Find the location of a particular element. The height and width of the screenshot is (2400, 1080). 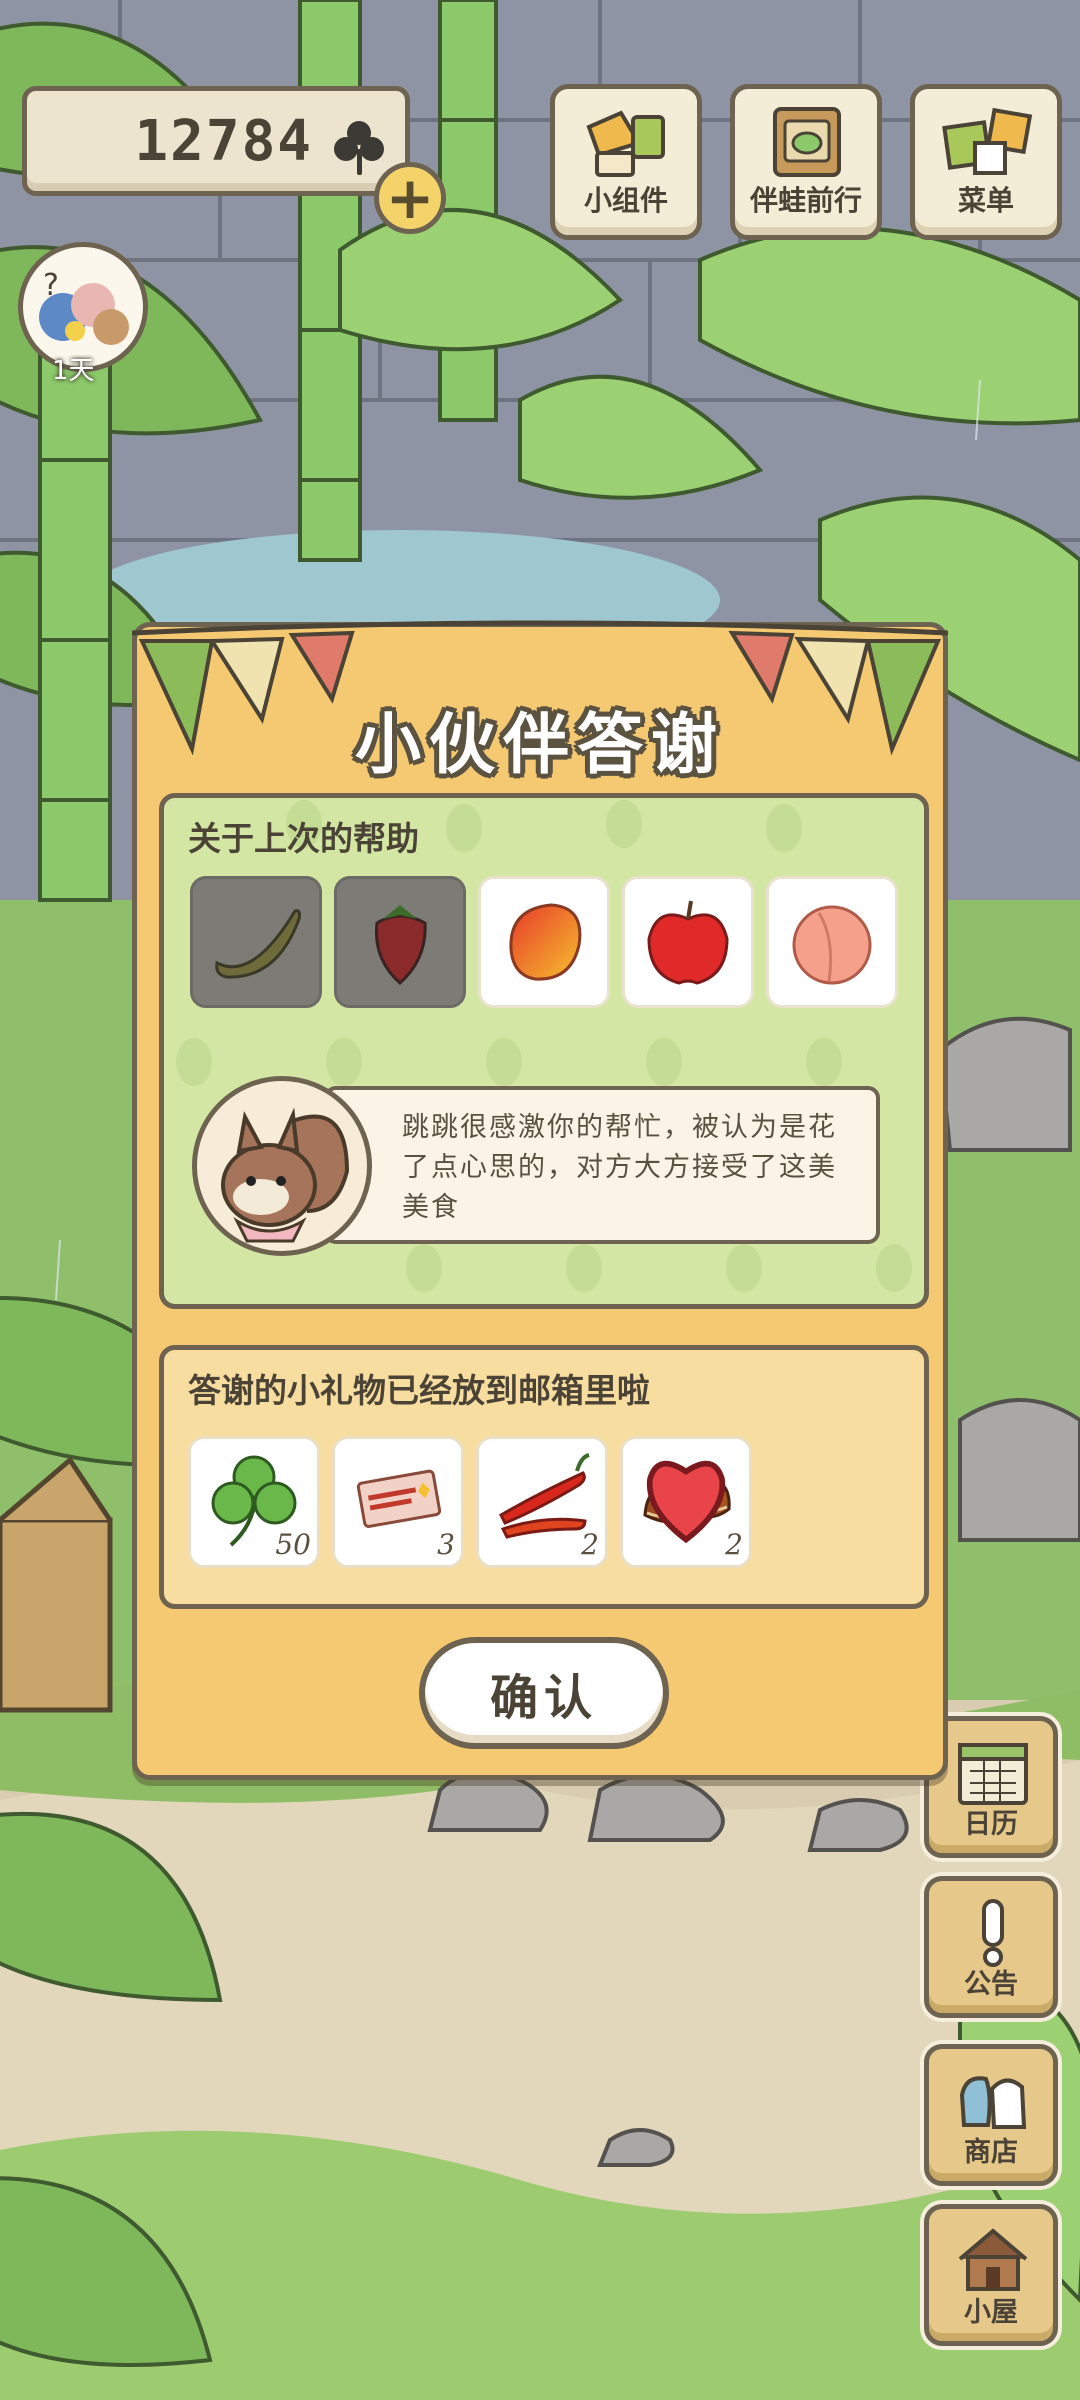

notice-button: 公告 is located at coordinates (991, 1947).